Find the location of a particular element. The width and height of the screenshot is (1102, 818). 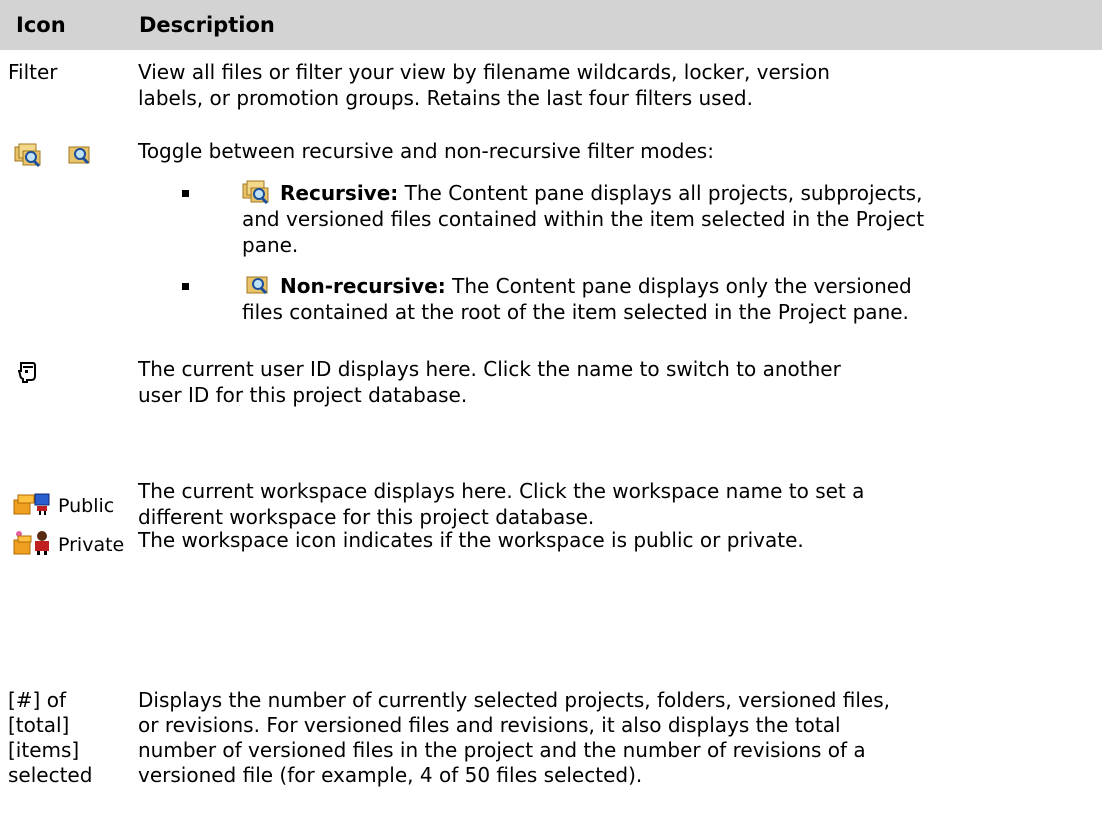

table-header: Icon Description is located at coordinates (551, 25).